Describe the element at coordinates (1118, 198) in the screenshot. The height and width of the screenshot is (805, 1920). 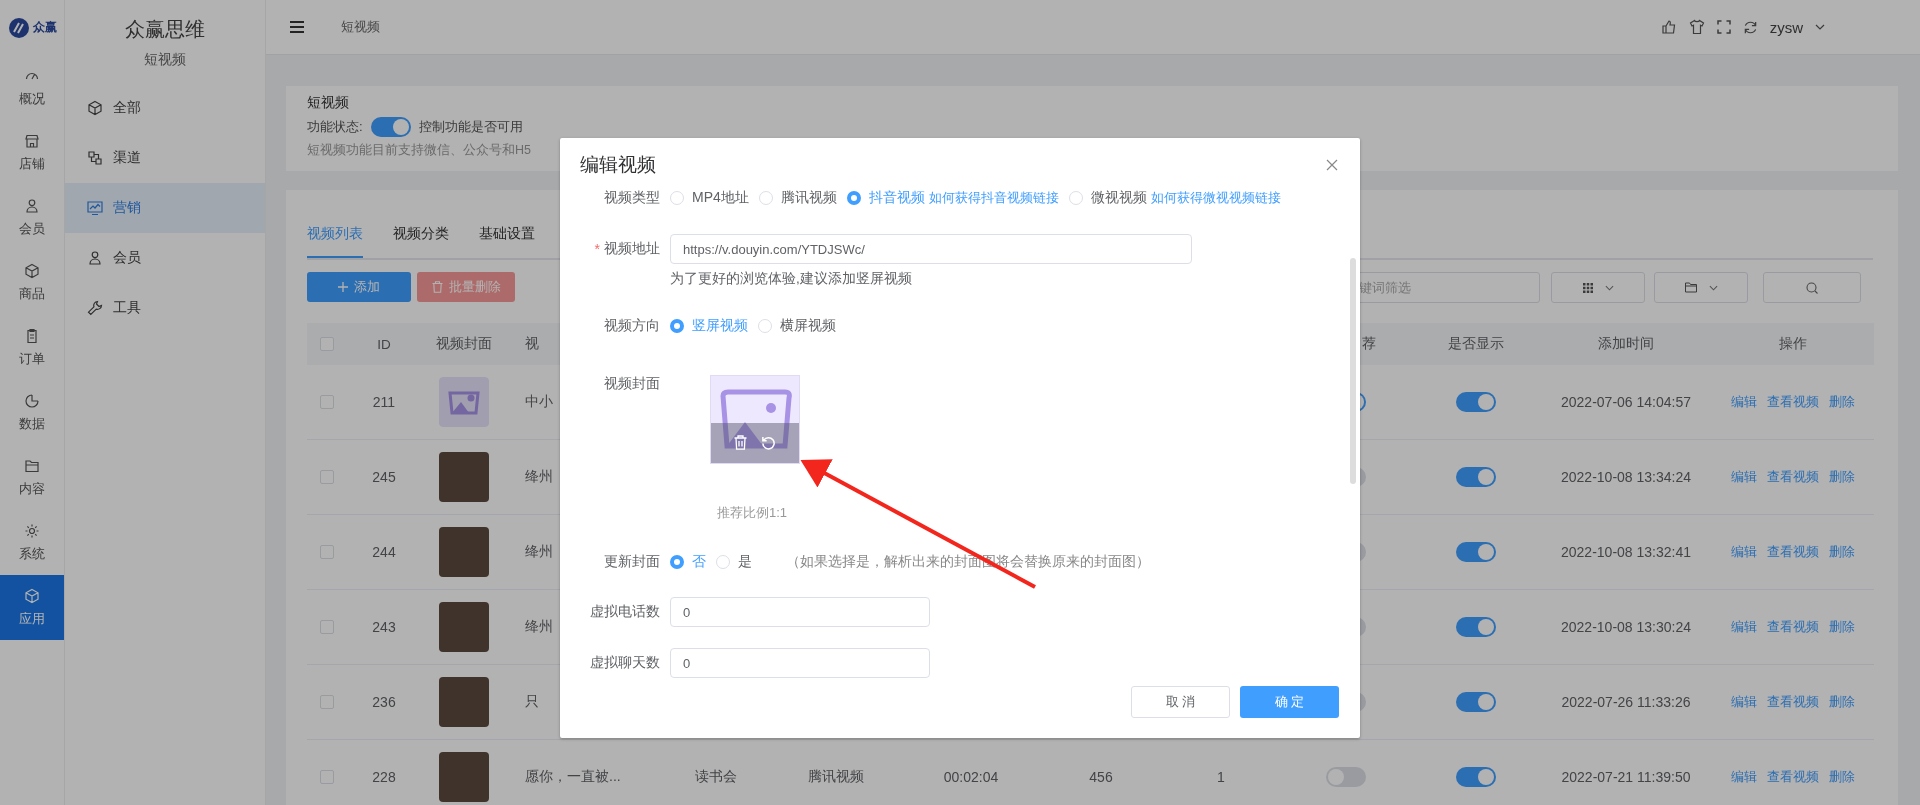
I see `radio-label: 微视视频` at that location.